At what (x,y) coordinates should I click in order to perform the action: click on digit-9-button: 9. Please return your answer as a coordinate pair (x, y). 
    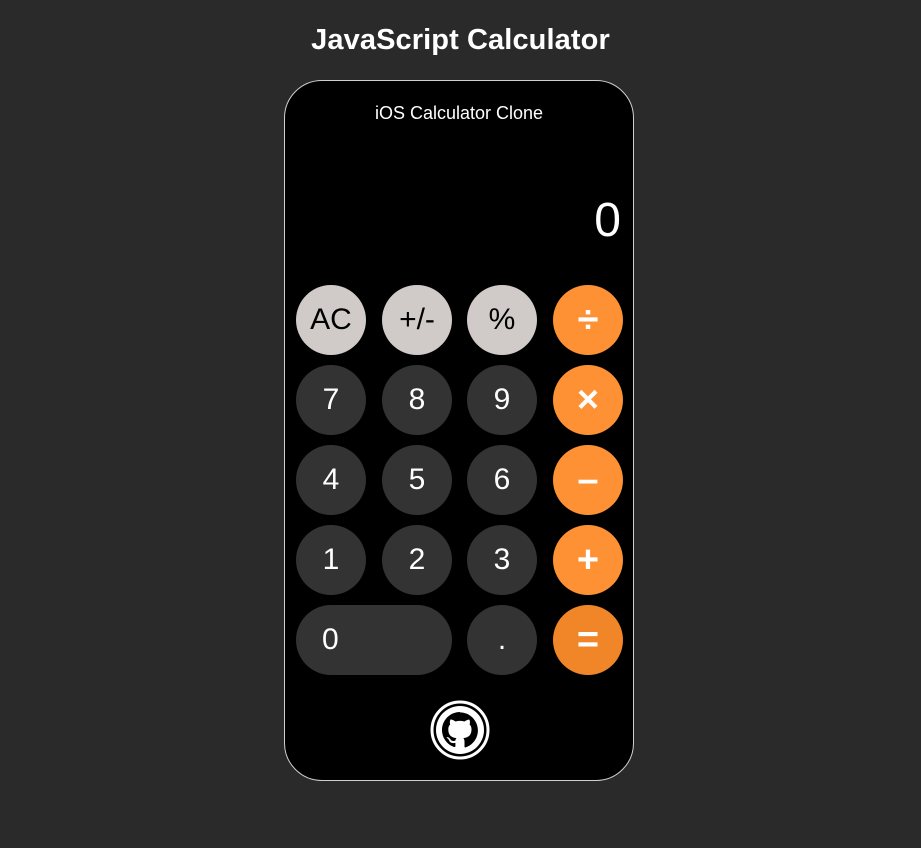
    Looking at the image, I should click on (502, 400).